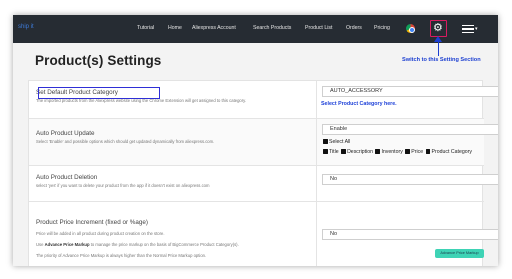  I want to click on auto-deletion-select: No ▼, so click(410, 179).